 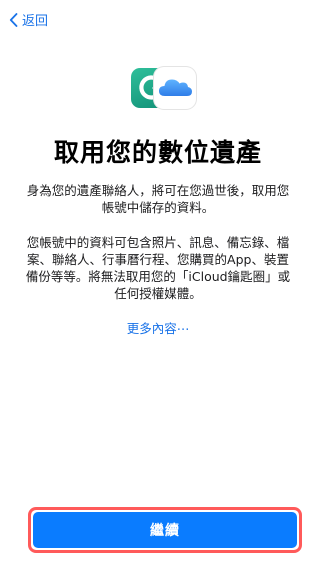 I want to click on continue-button: 繼續, so click(x=165, y=530).